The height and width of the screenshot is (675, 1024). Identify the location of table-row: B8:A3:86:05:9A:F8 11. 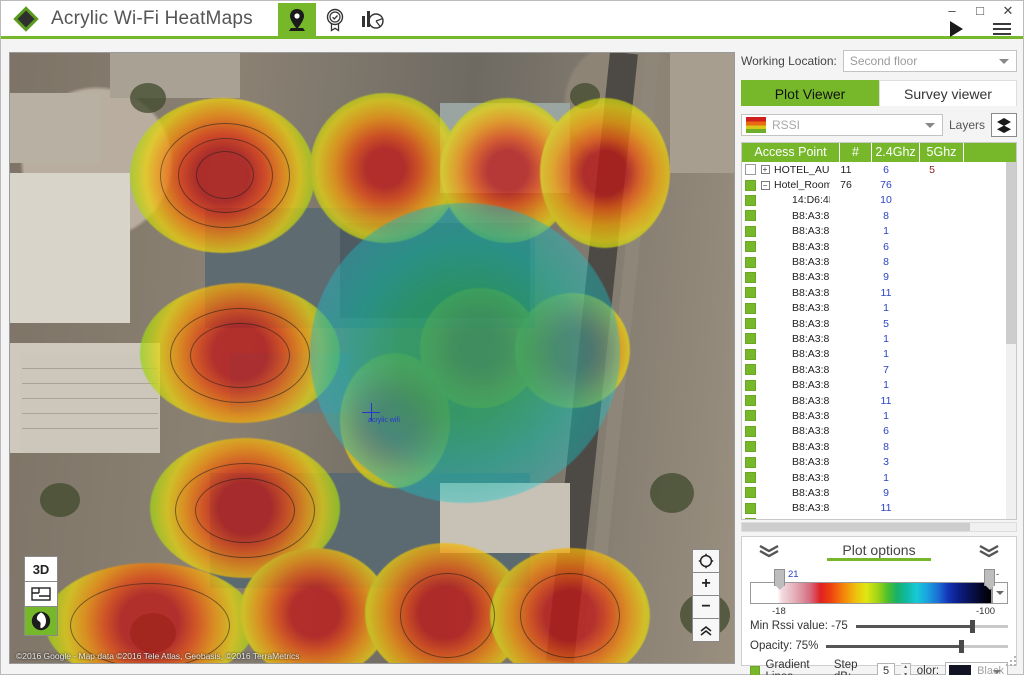
(874, 508).